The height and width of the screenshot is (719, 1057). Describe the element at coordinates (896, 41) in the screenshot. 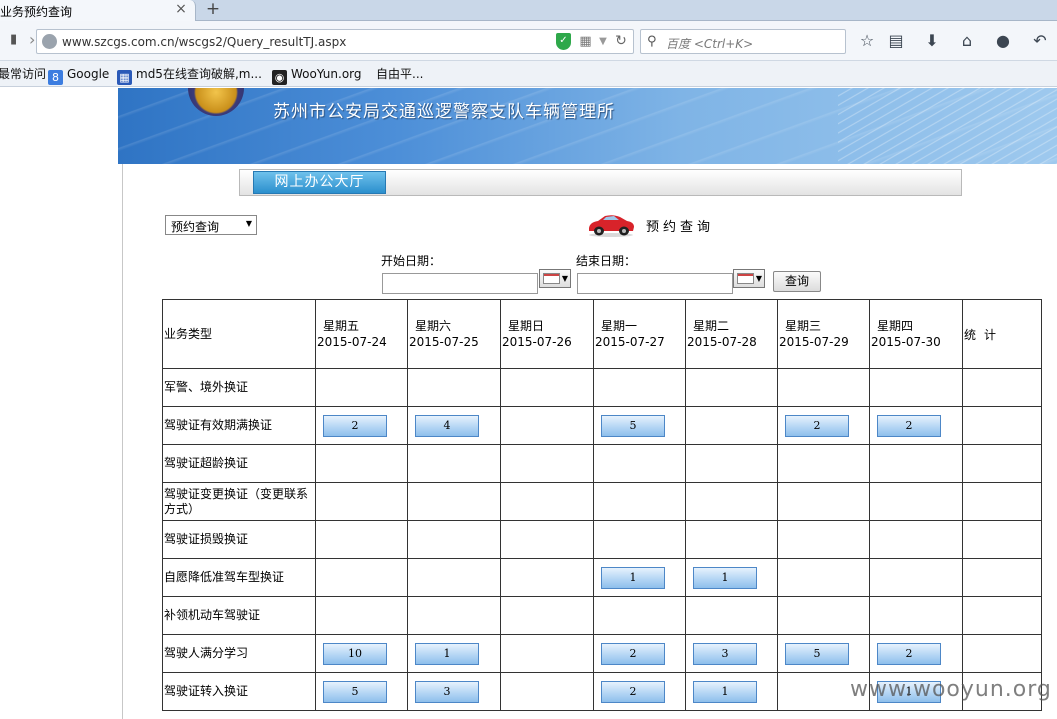

I see `reading-list-icon: ▤` at that location.